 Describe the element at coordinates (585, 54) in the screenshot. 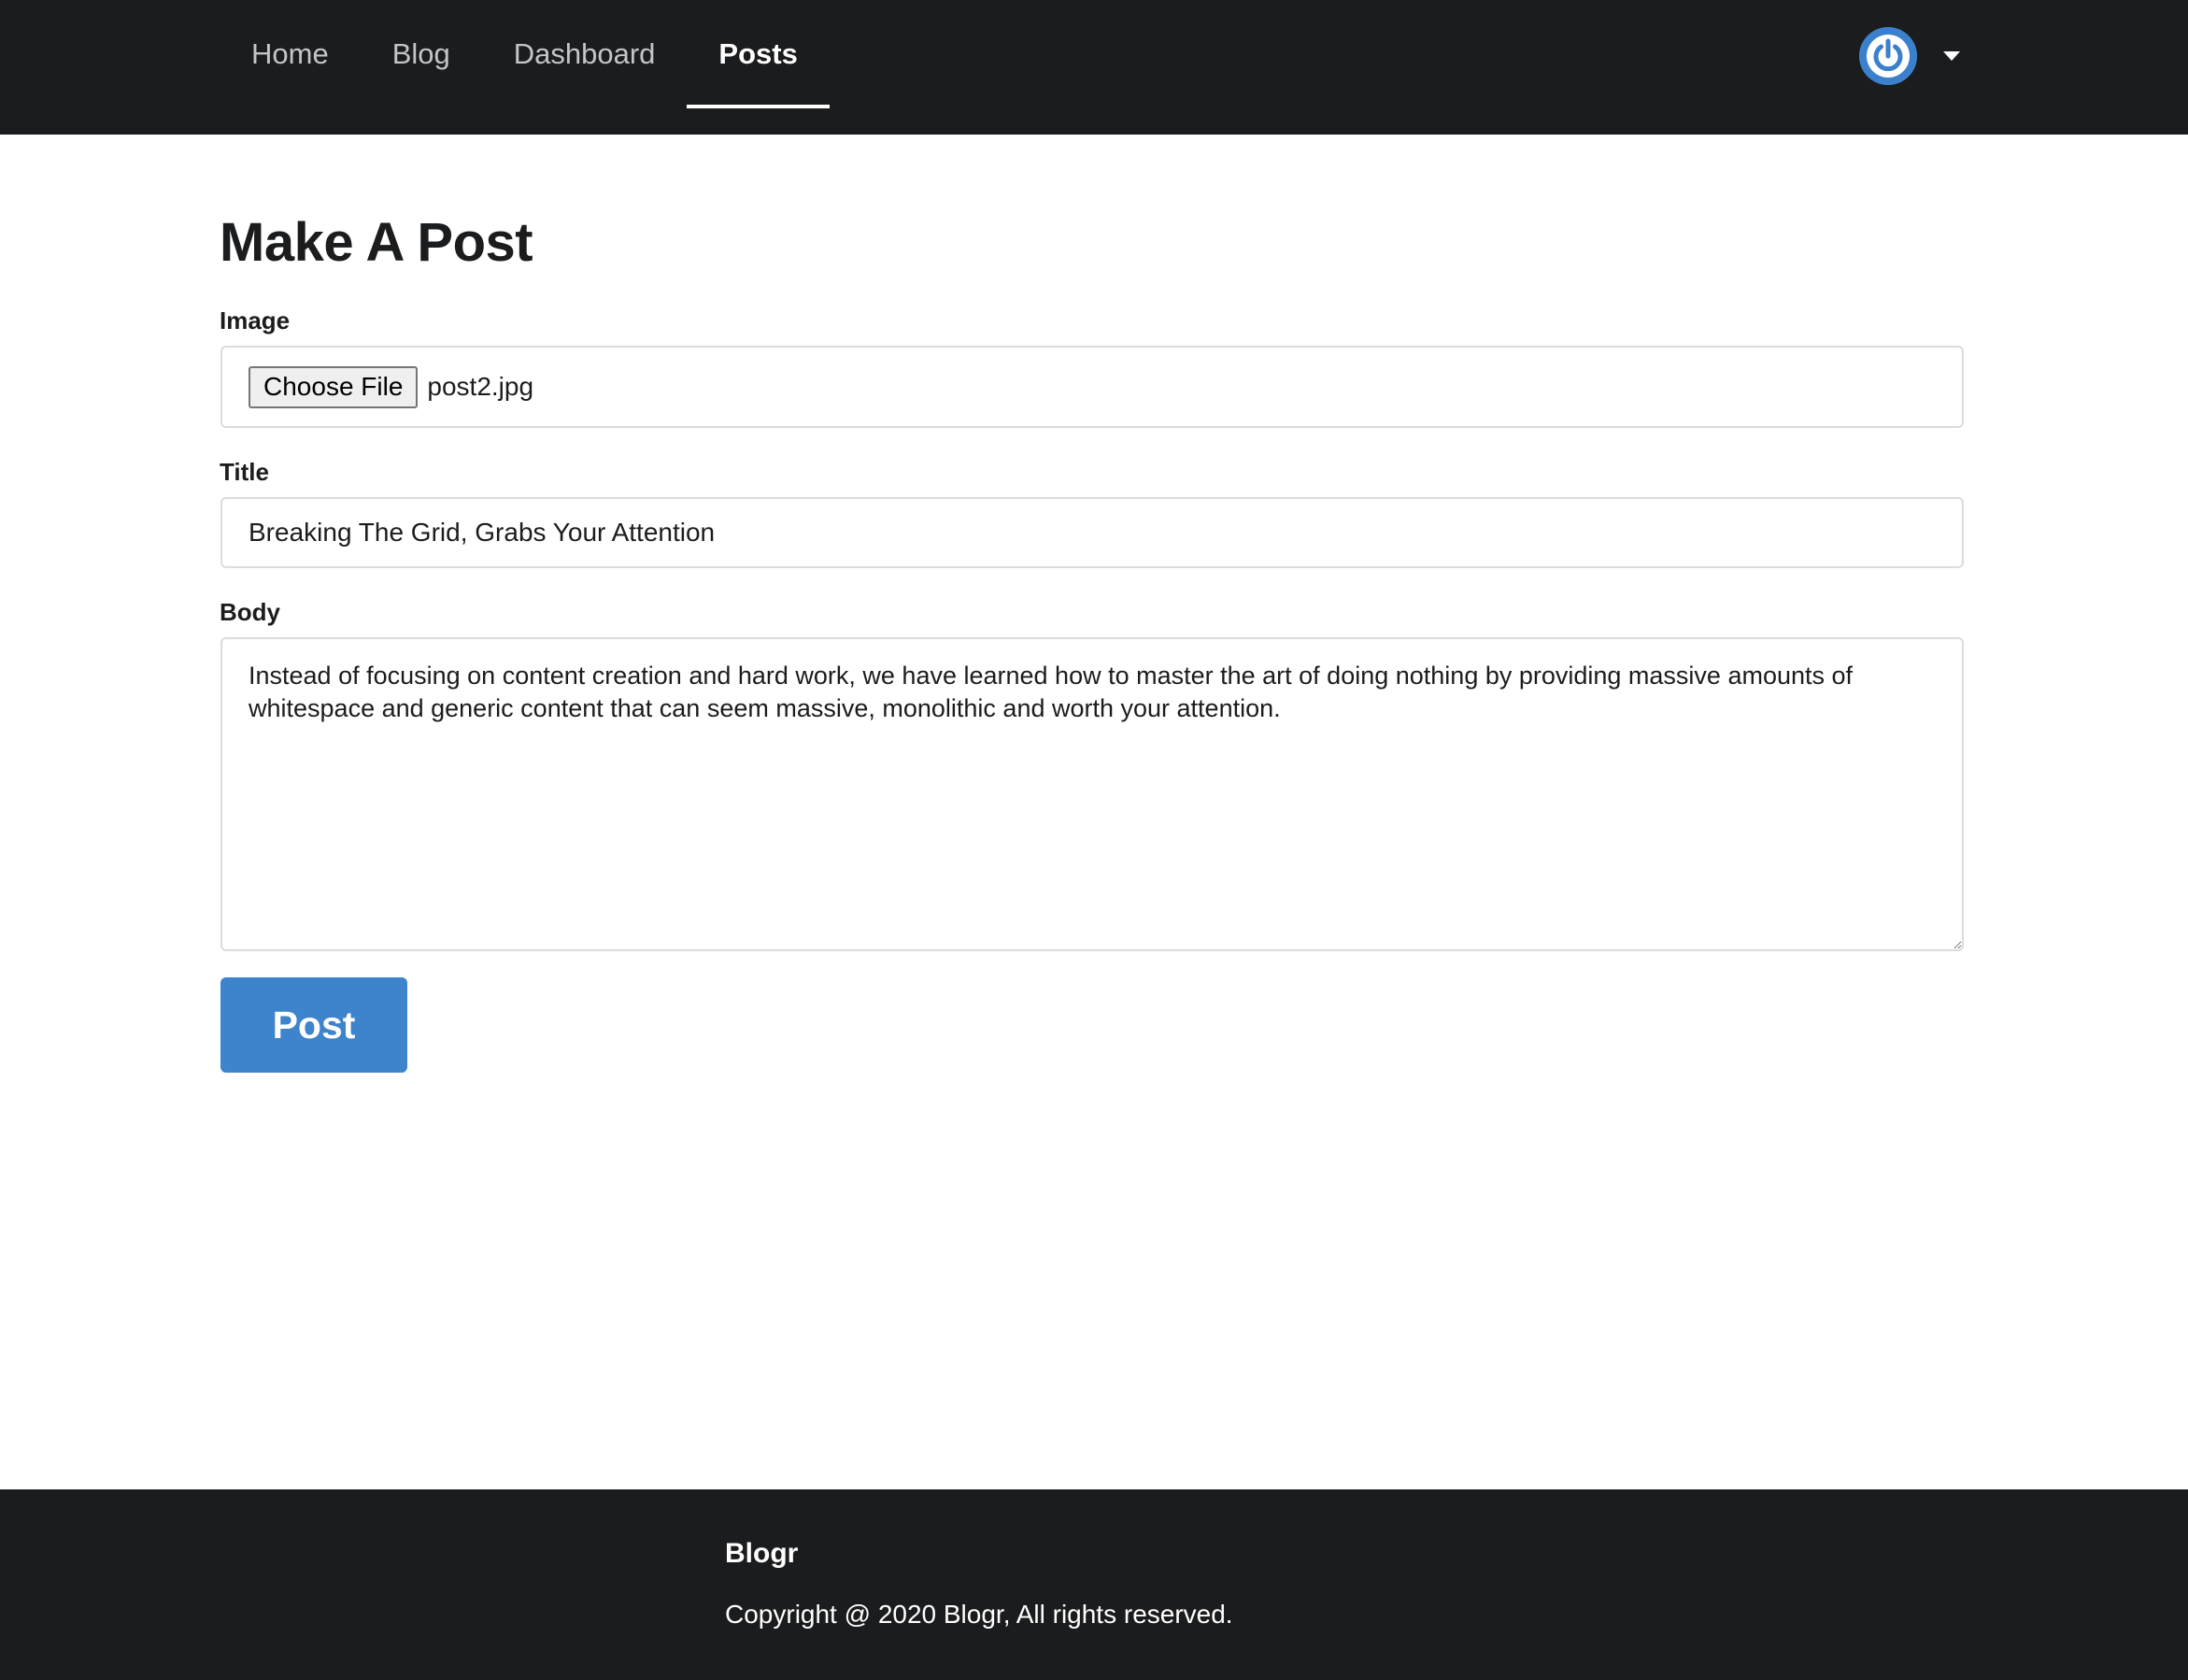

I see `nav-link-dashboard: Dashboard` at that location.